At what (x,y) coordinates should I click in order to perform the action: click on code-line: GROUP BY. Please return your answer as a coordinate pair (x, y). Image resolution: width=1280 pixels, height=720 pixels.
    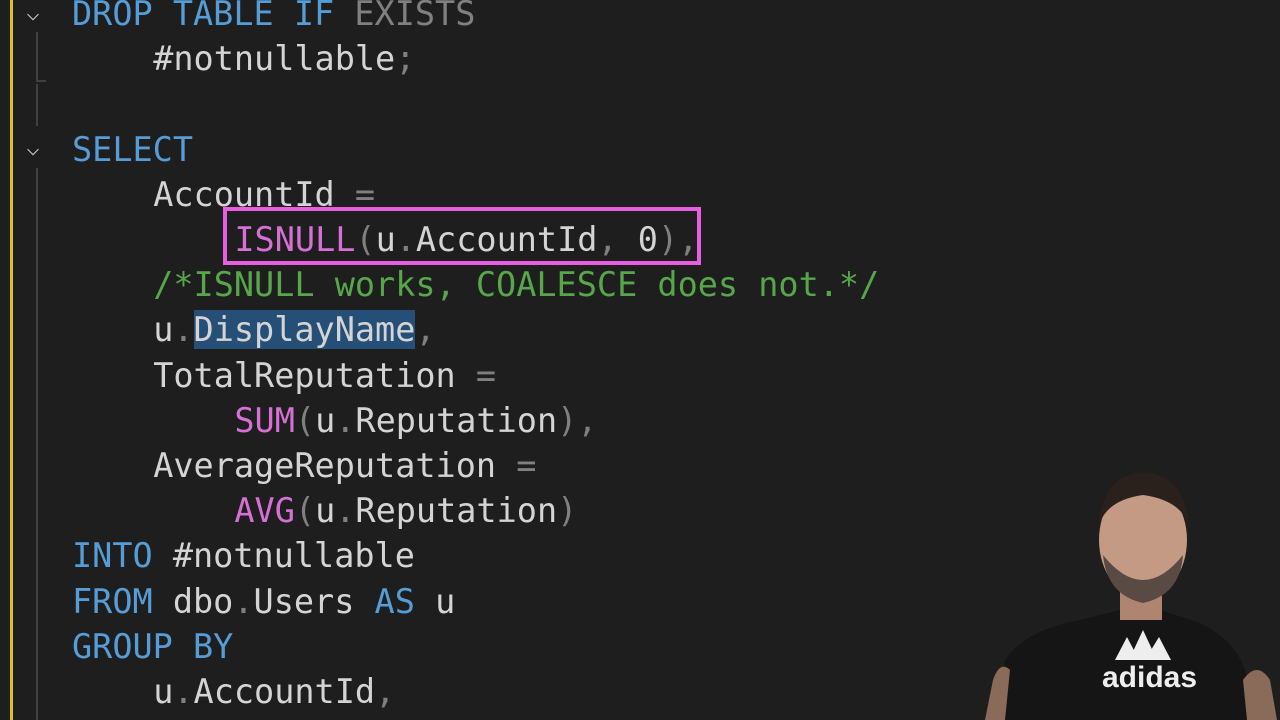
    Looking at the image, I should click on (152, 646).